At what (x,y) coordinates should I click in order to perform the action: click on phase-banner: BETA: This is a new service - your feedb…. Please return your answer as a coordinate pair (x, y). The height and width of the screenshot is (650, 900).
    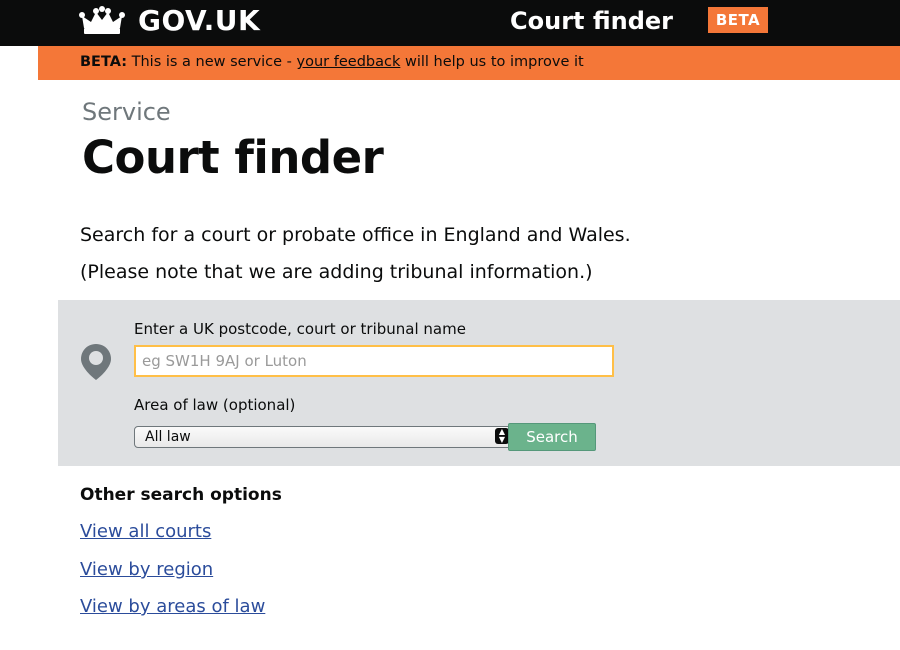
    Looking at the image, I should click on (469, 63).